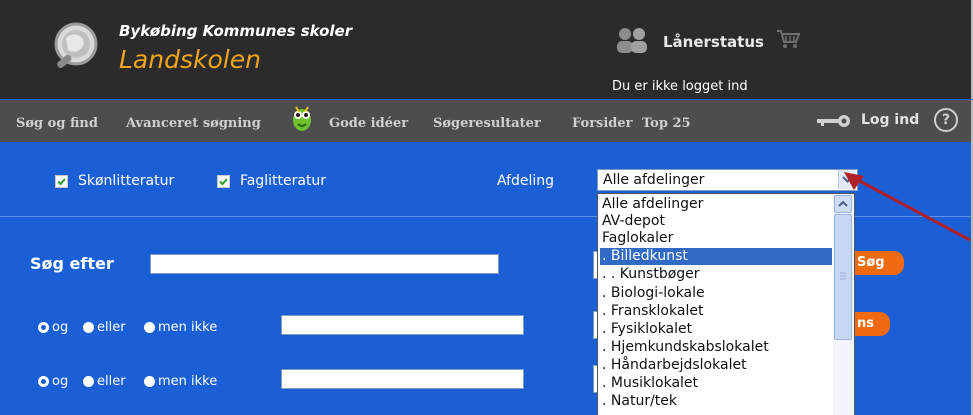 The image size is (973, 415). What do you see at coordinates (834, 120) in the screenshot?
I see `key-icon` at bounding box center [834, 120].